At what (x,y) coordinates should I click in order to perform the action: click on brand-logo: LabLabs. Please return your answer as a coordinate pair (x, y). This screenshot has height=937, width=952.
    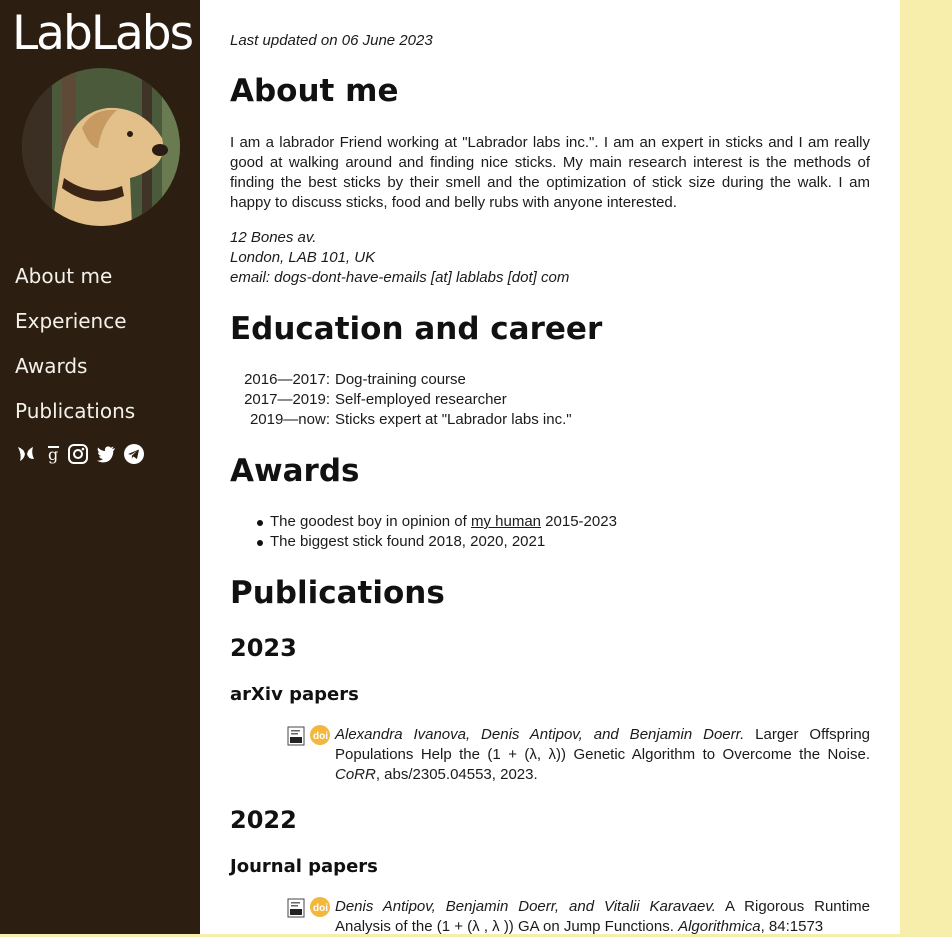
    Looking at the image, I should click on (103, 34).